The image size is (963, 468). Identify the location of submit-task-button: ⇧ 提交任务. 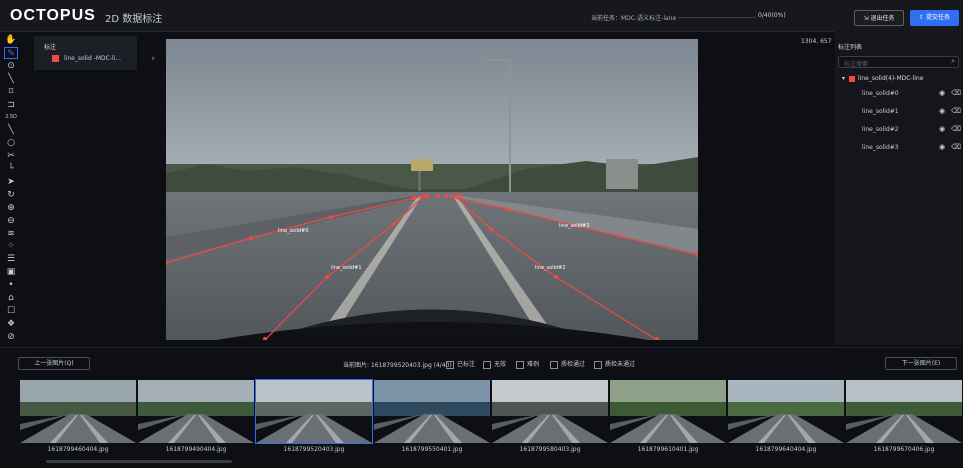
(934, 18).